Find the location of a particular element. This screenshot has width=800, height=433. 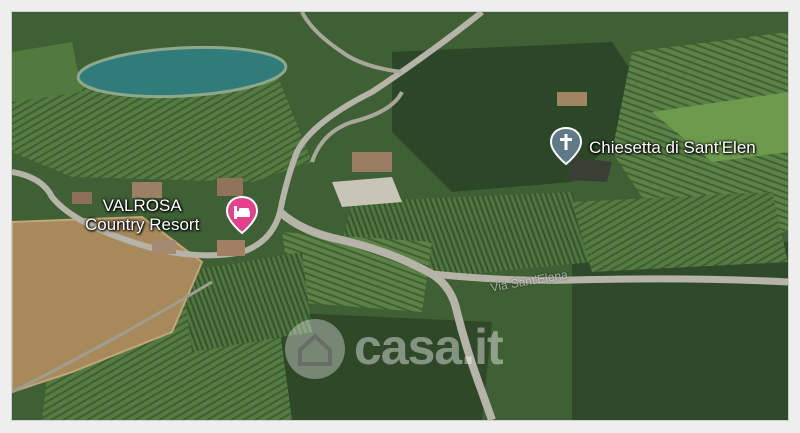

hotel-bed-icon is located at coordinates (242, 215).